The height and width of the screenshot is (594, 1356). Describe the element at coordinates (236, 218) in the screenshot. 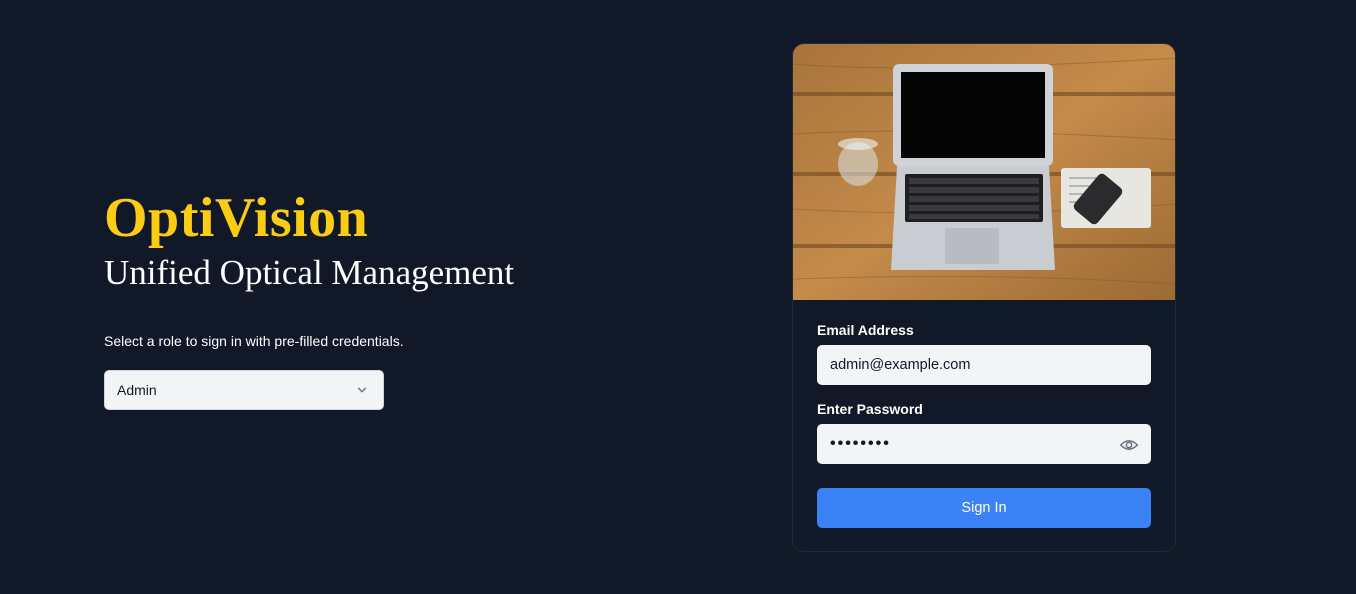

I see `app-title: OptiVision` at that location.